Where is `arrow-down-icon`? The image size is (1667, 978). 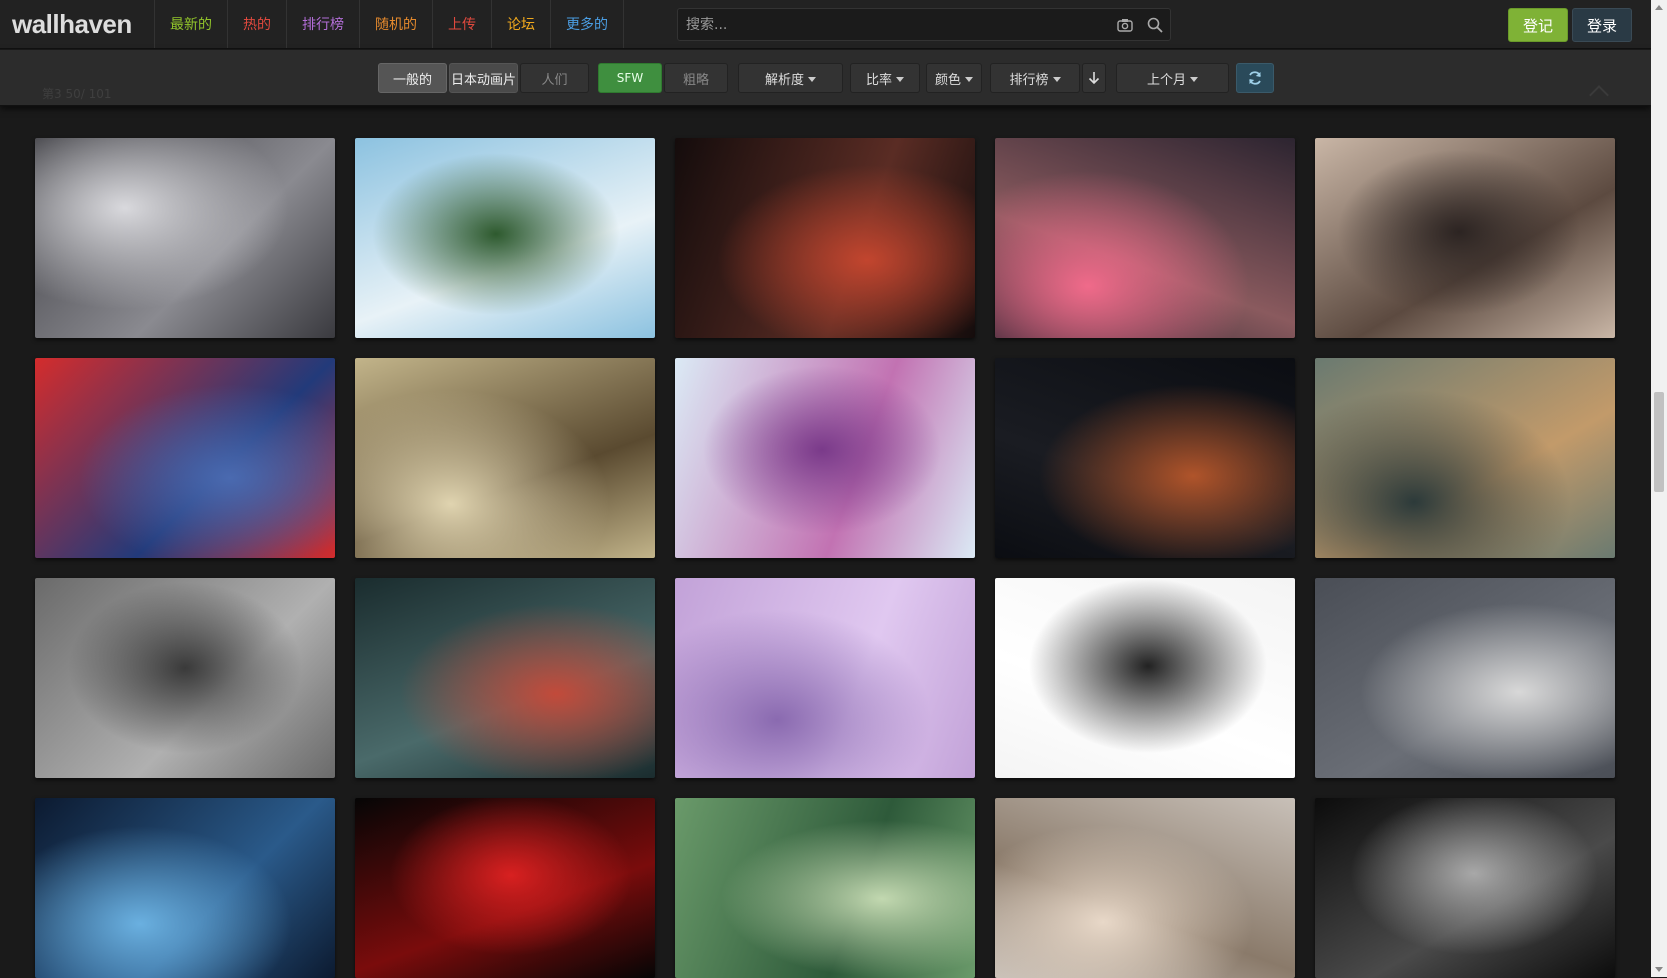
arrow-down-icon is located at coordinates (1094, 78).